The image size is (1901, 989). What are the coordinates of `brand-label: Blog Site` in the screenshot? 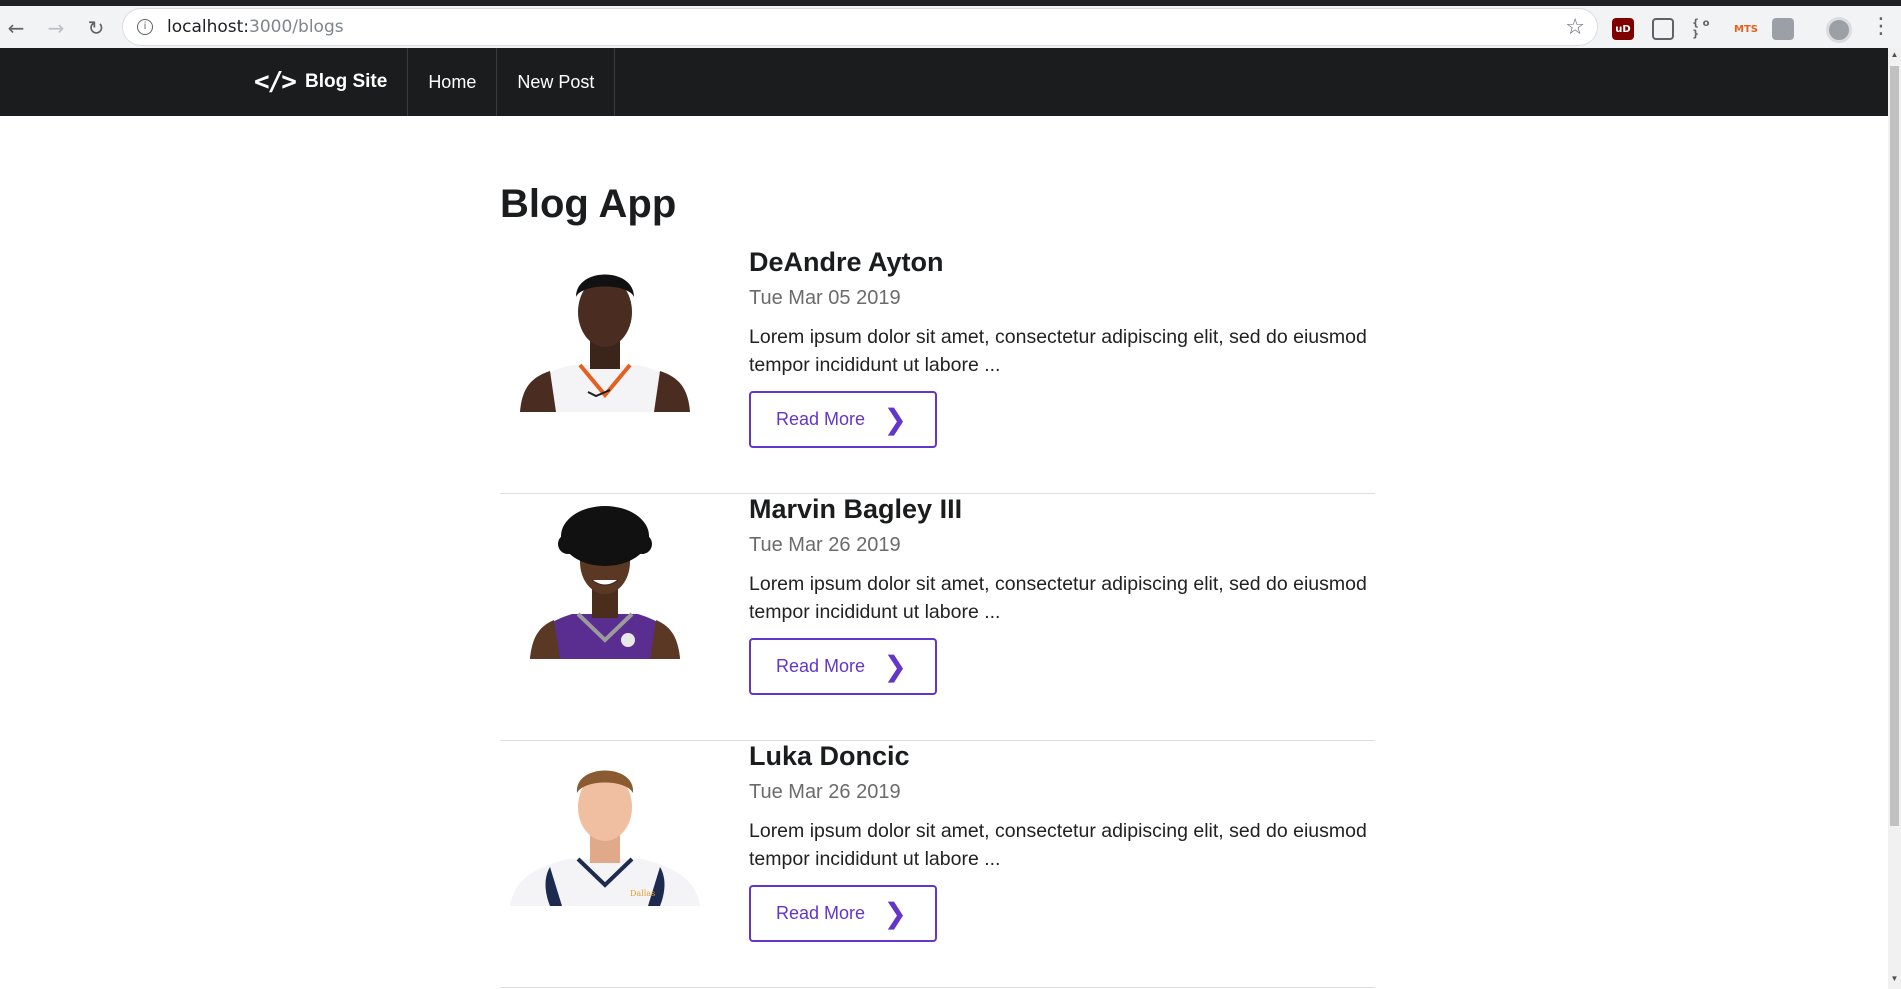 It's located at (346, 81).